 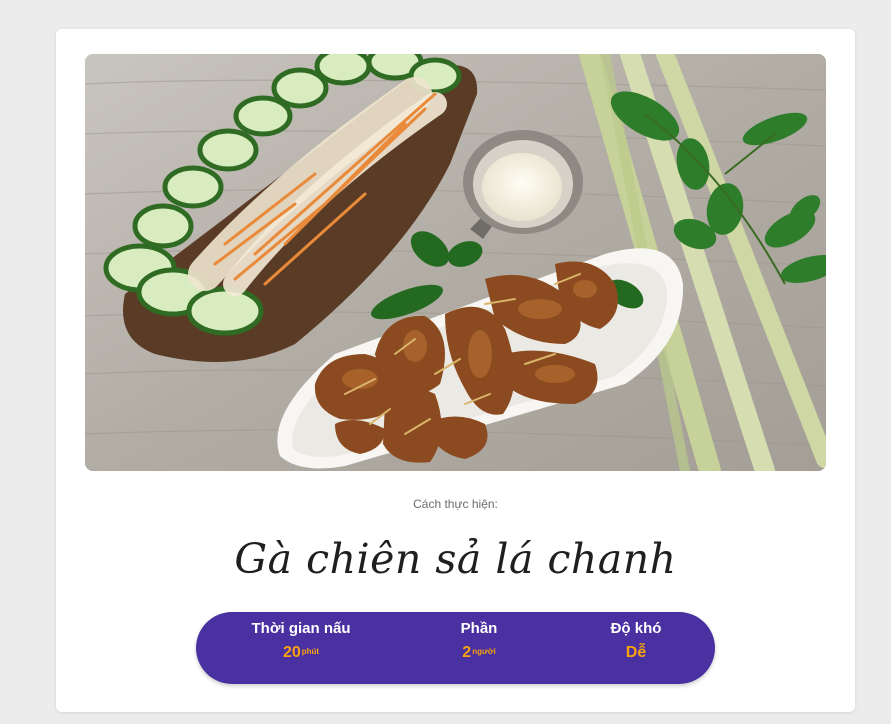 What do you see at coordinates (484, 651) in the screenshot?
I see `stat-portions-unit: người` at bounding box center [484, 651].